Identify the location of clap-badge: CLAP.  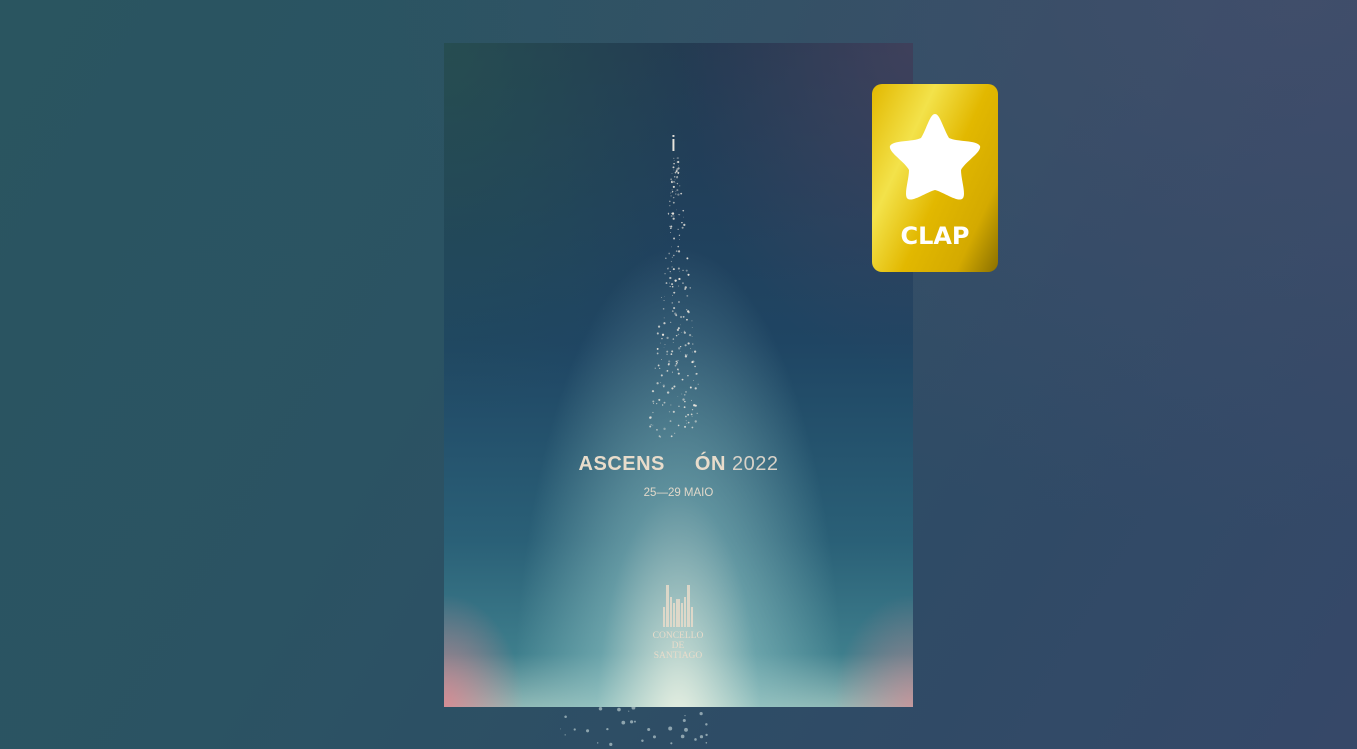
(935, 178).